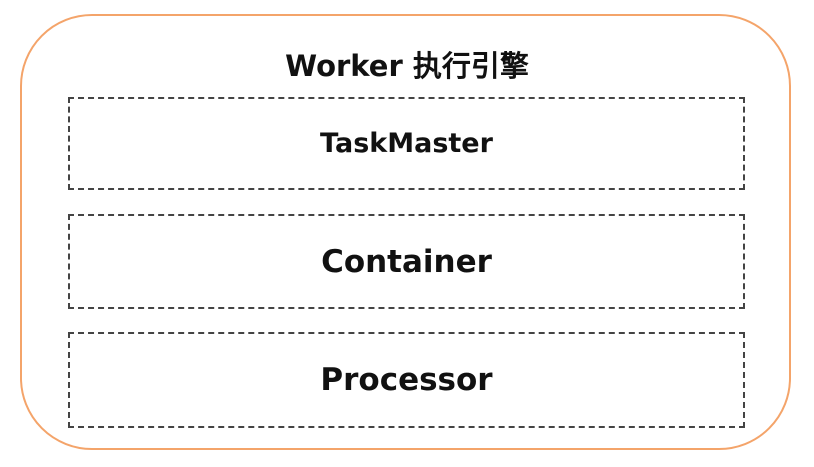 The height and width of the screenshot is (467, 814). Describe the element at coordinates (407, 66) in the screenshot. I see `diagram-title: Worker 执行引擎` at that location.